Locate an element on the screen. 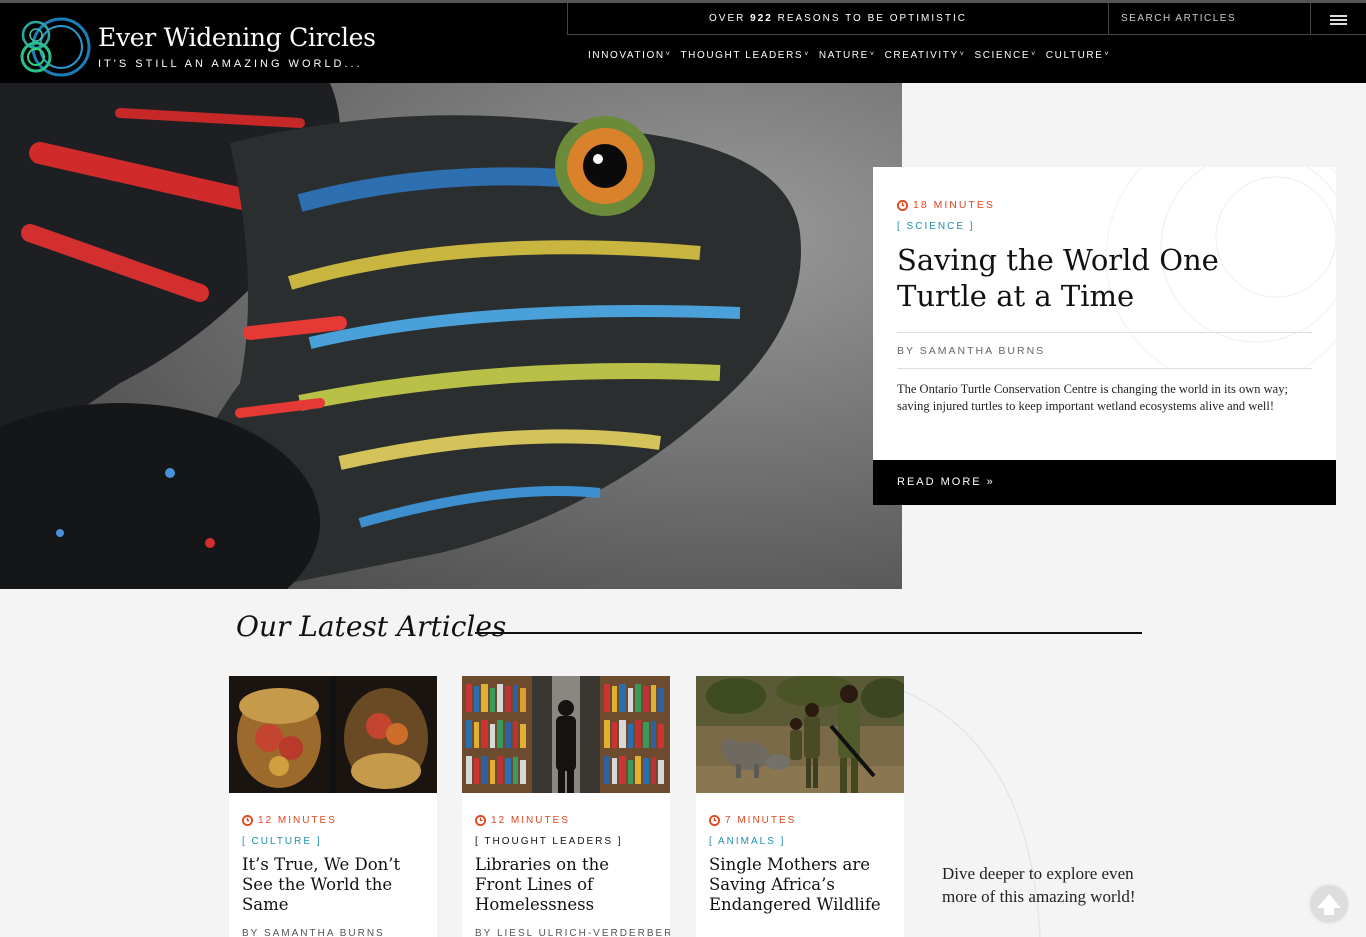  optimism-counter: OVER 922 REASONS TO BE OPTIMISTIC is located at coordinates (838, 19).